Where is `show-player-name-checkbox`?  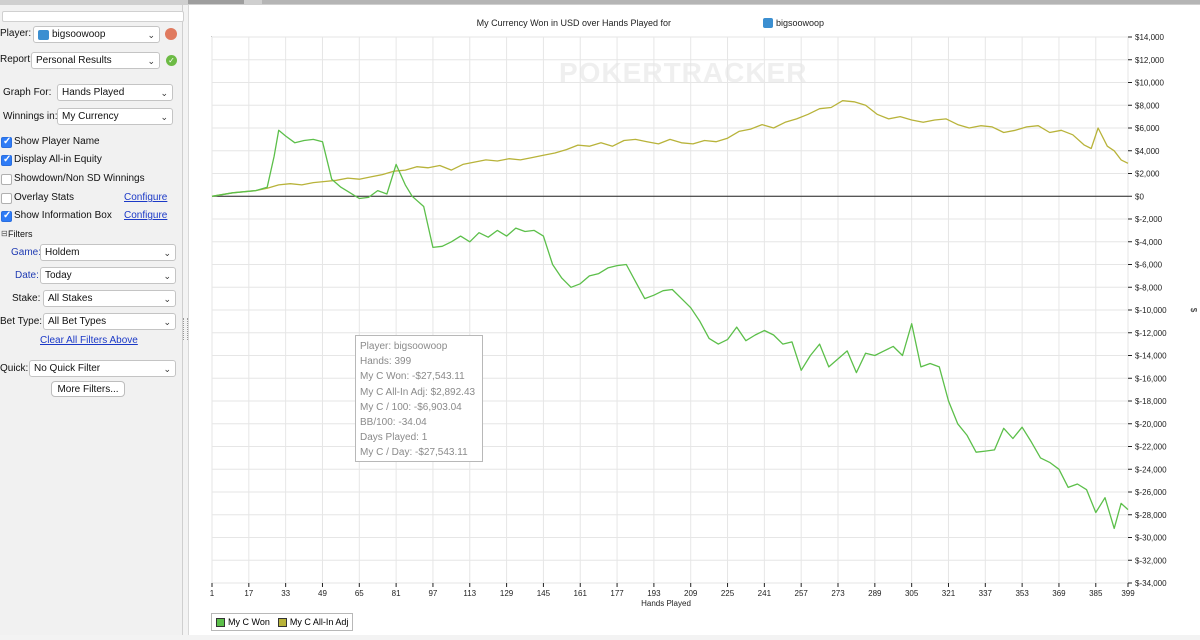 show-player-name-checkbox is located at coordinates (6, 142).